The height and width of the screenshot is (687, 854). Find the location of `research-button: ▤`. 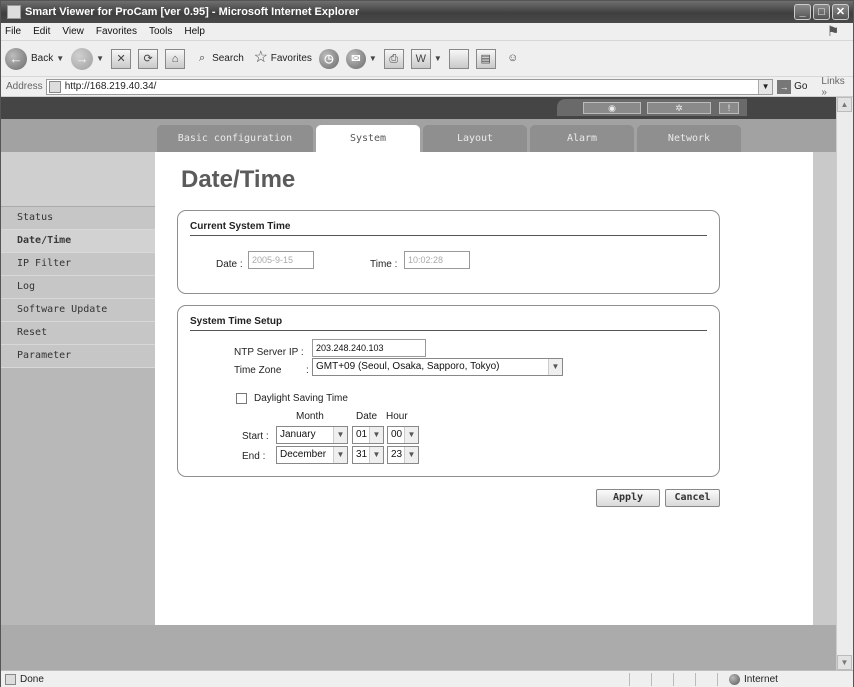

research-button: ▤ is located at coordinates (485, 58).